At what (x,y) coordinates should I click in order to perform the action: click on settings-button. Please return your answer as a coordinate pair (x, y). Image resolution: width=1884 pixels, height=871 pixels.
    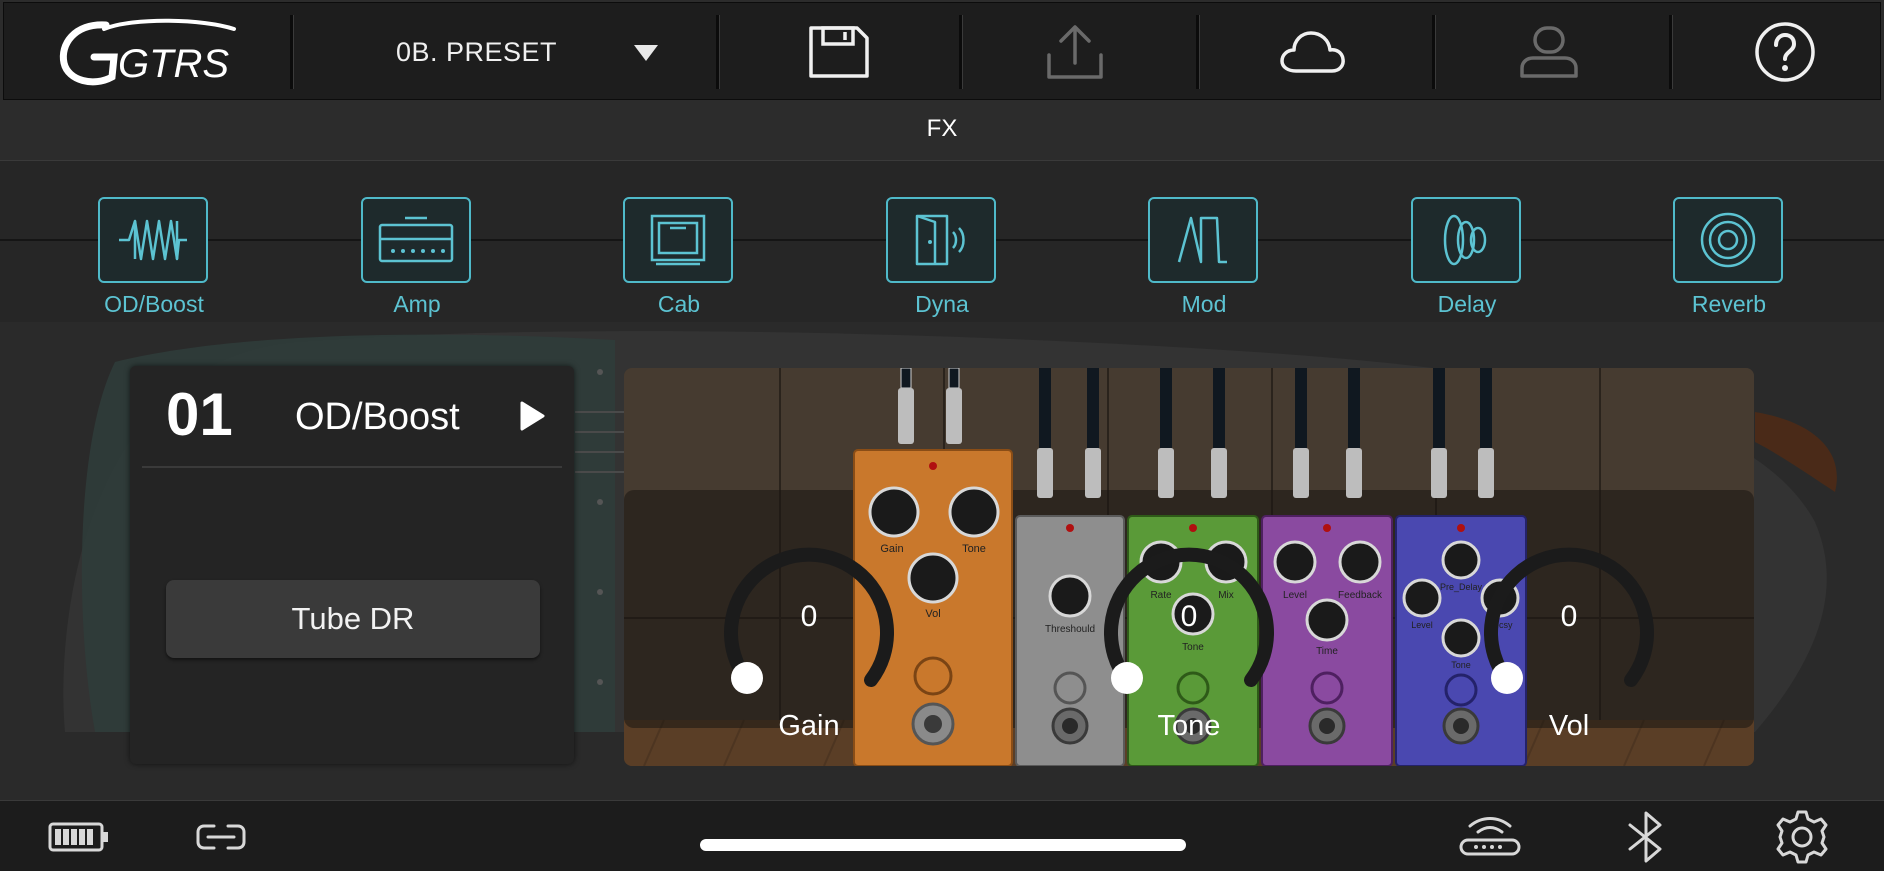
    Looking at the image, I should click on (1802, 837).